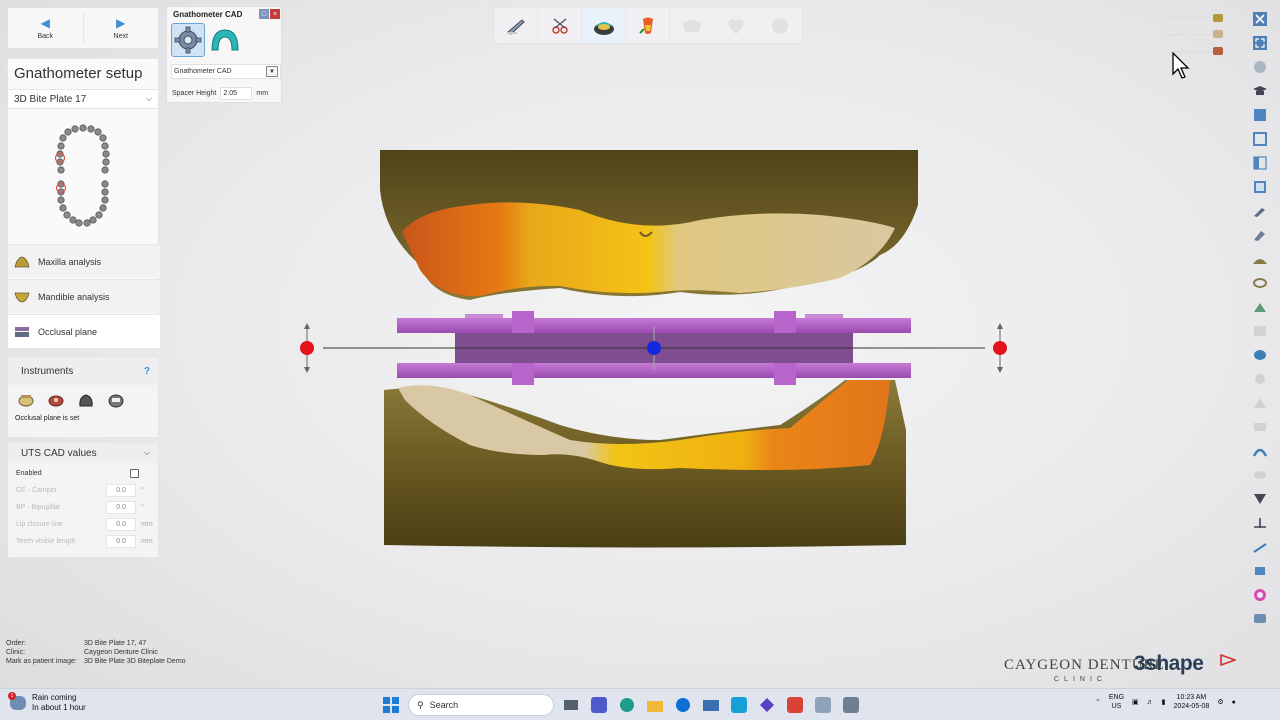 The height and width of the screenshot is (720, 1280). Describe the element at coordinates (1260, 619) in the screenshot. I see `tool-chat-icon` at that location.